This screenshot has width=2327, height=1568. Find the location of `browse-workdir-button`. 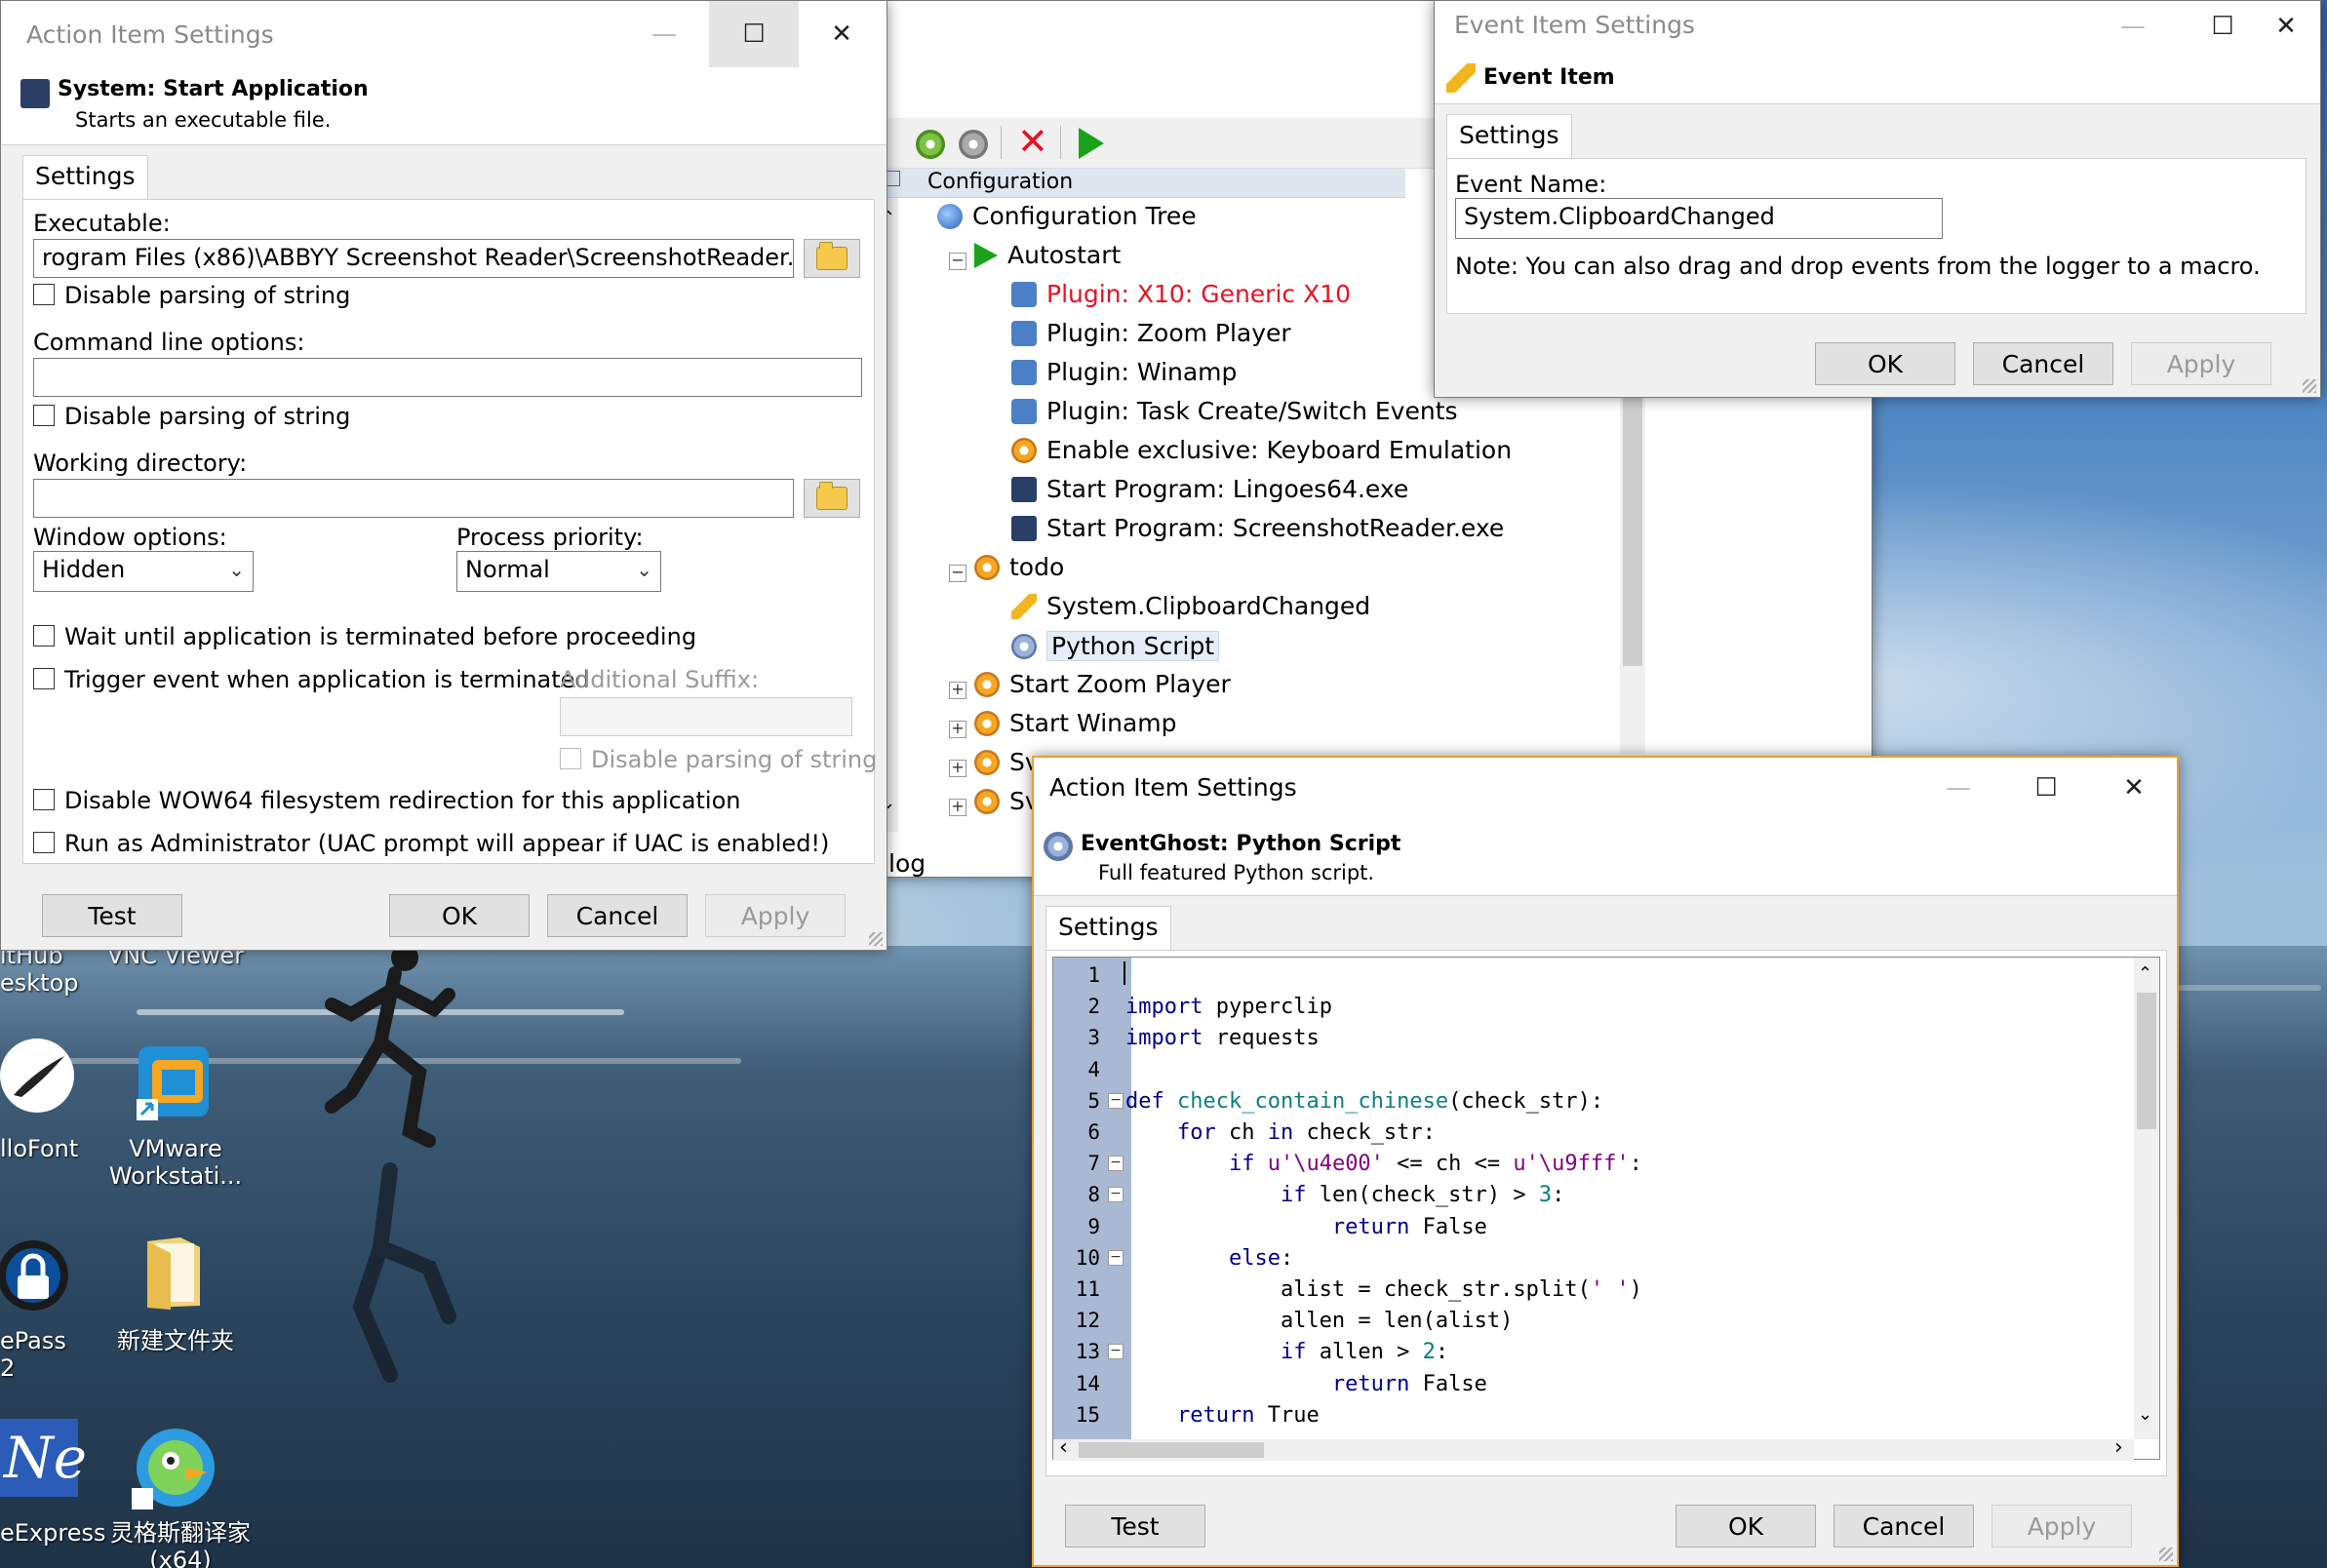

browse-workdir-button is located at coordinates (832, 498).